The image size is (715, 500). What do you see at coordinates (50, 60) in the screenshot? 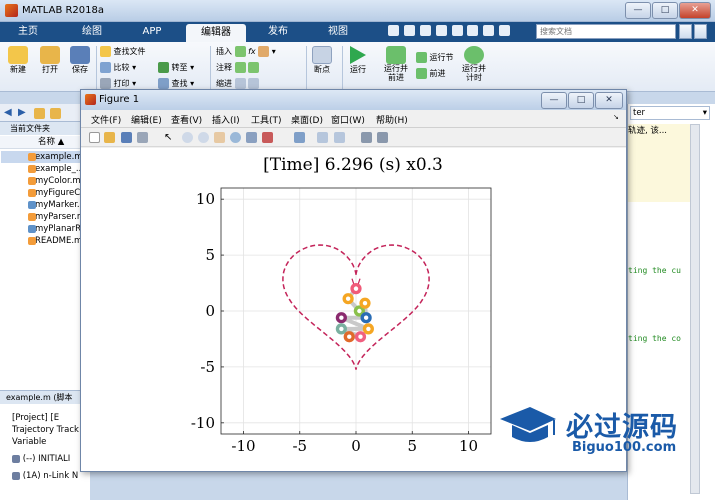
I see `open-button: 打开` at bounding box center [50, 60].